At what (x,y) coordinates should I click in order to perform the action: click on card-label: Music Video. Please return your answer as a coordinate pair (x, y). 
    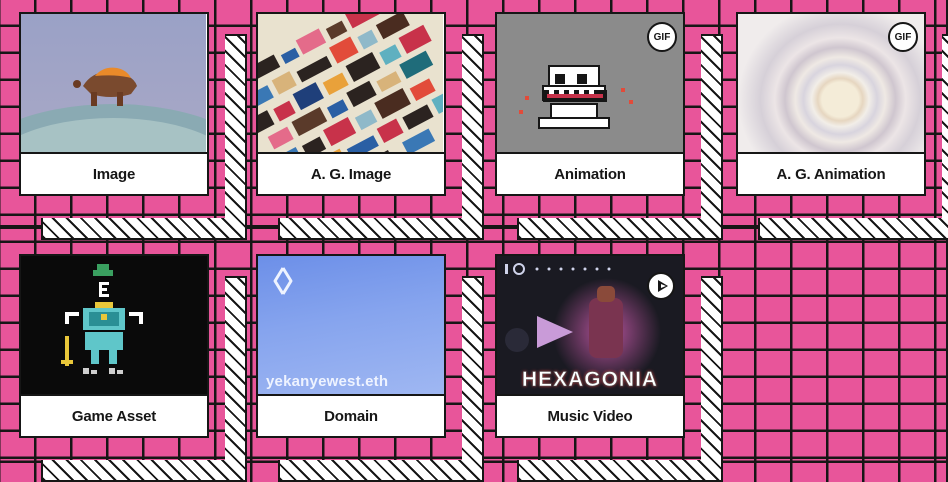
    Looking at the image, I should click on (590, 416).